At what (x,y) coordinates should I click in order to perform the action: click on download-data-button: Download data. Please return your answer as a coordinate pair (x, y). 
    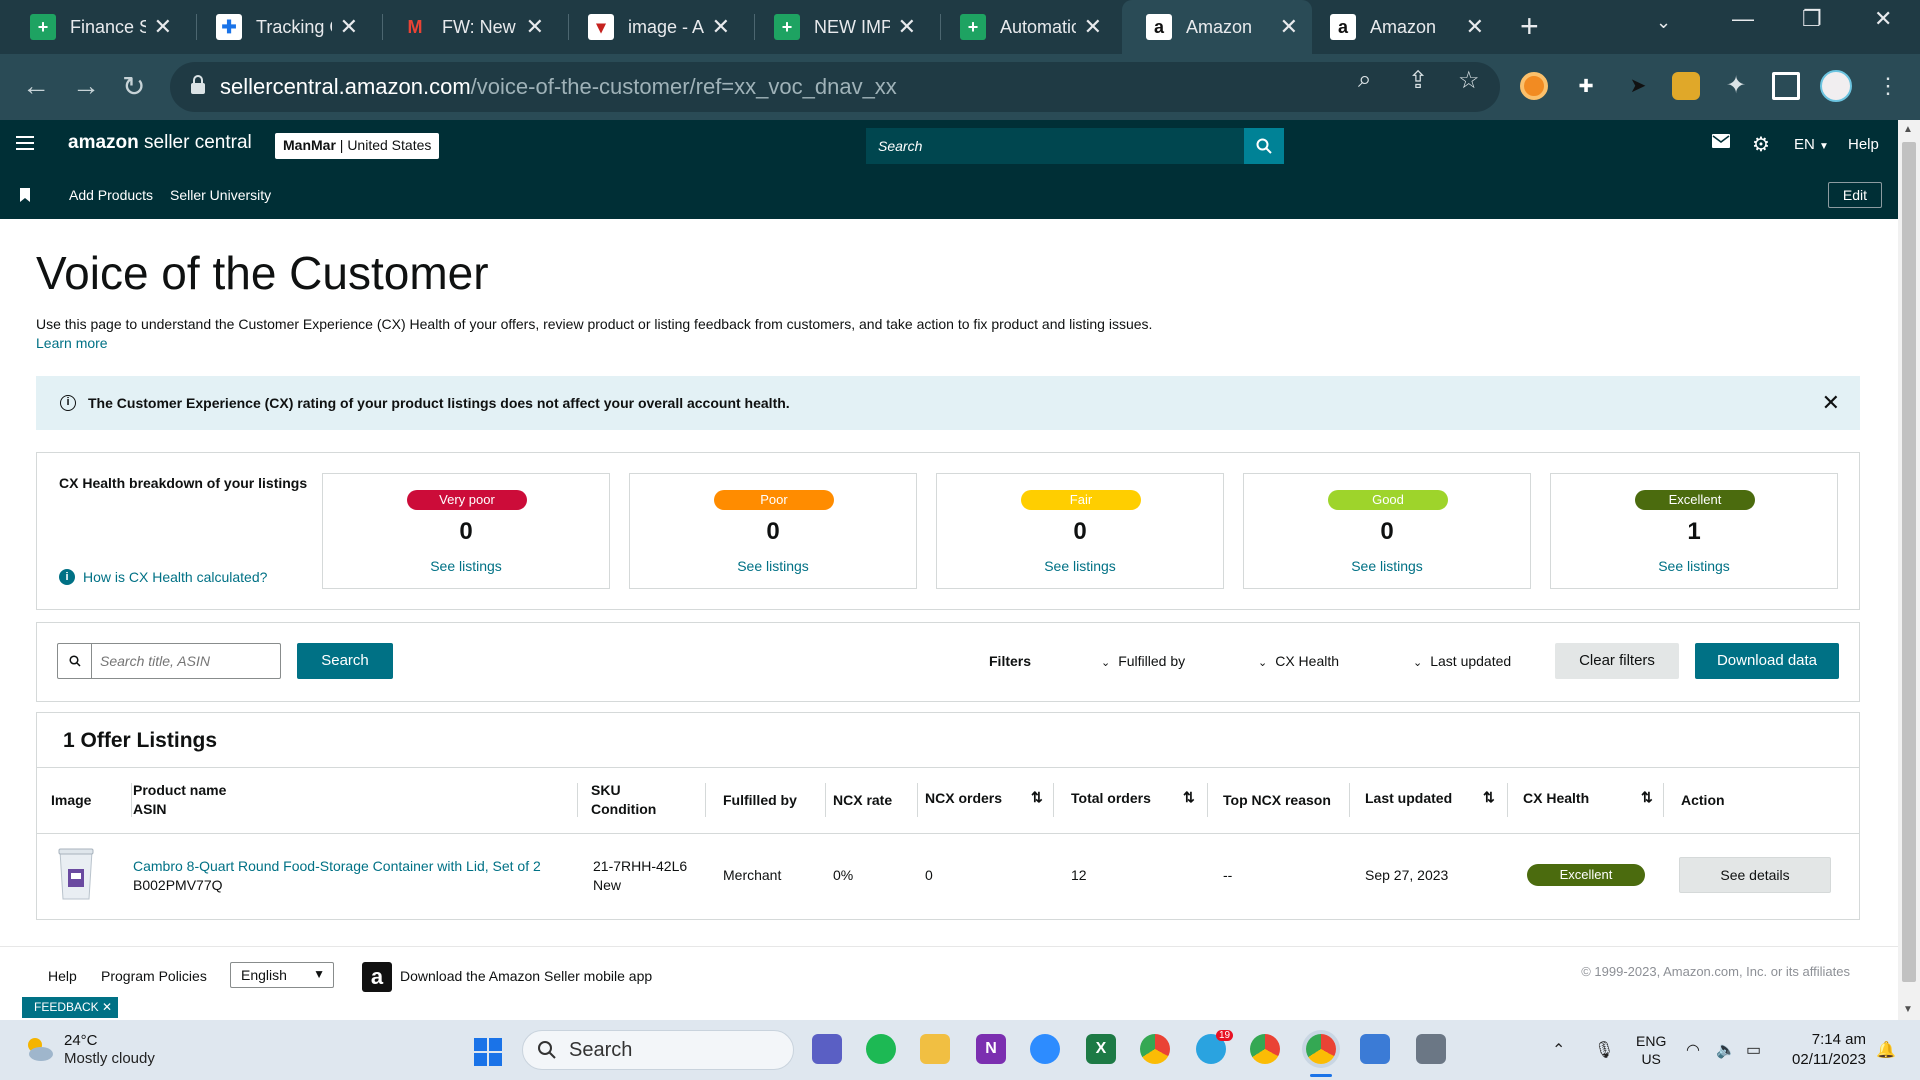
    Looking at the image, I should click on (1767, 661).